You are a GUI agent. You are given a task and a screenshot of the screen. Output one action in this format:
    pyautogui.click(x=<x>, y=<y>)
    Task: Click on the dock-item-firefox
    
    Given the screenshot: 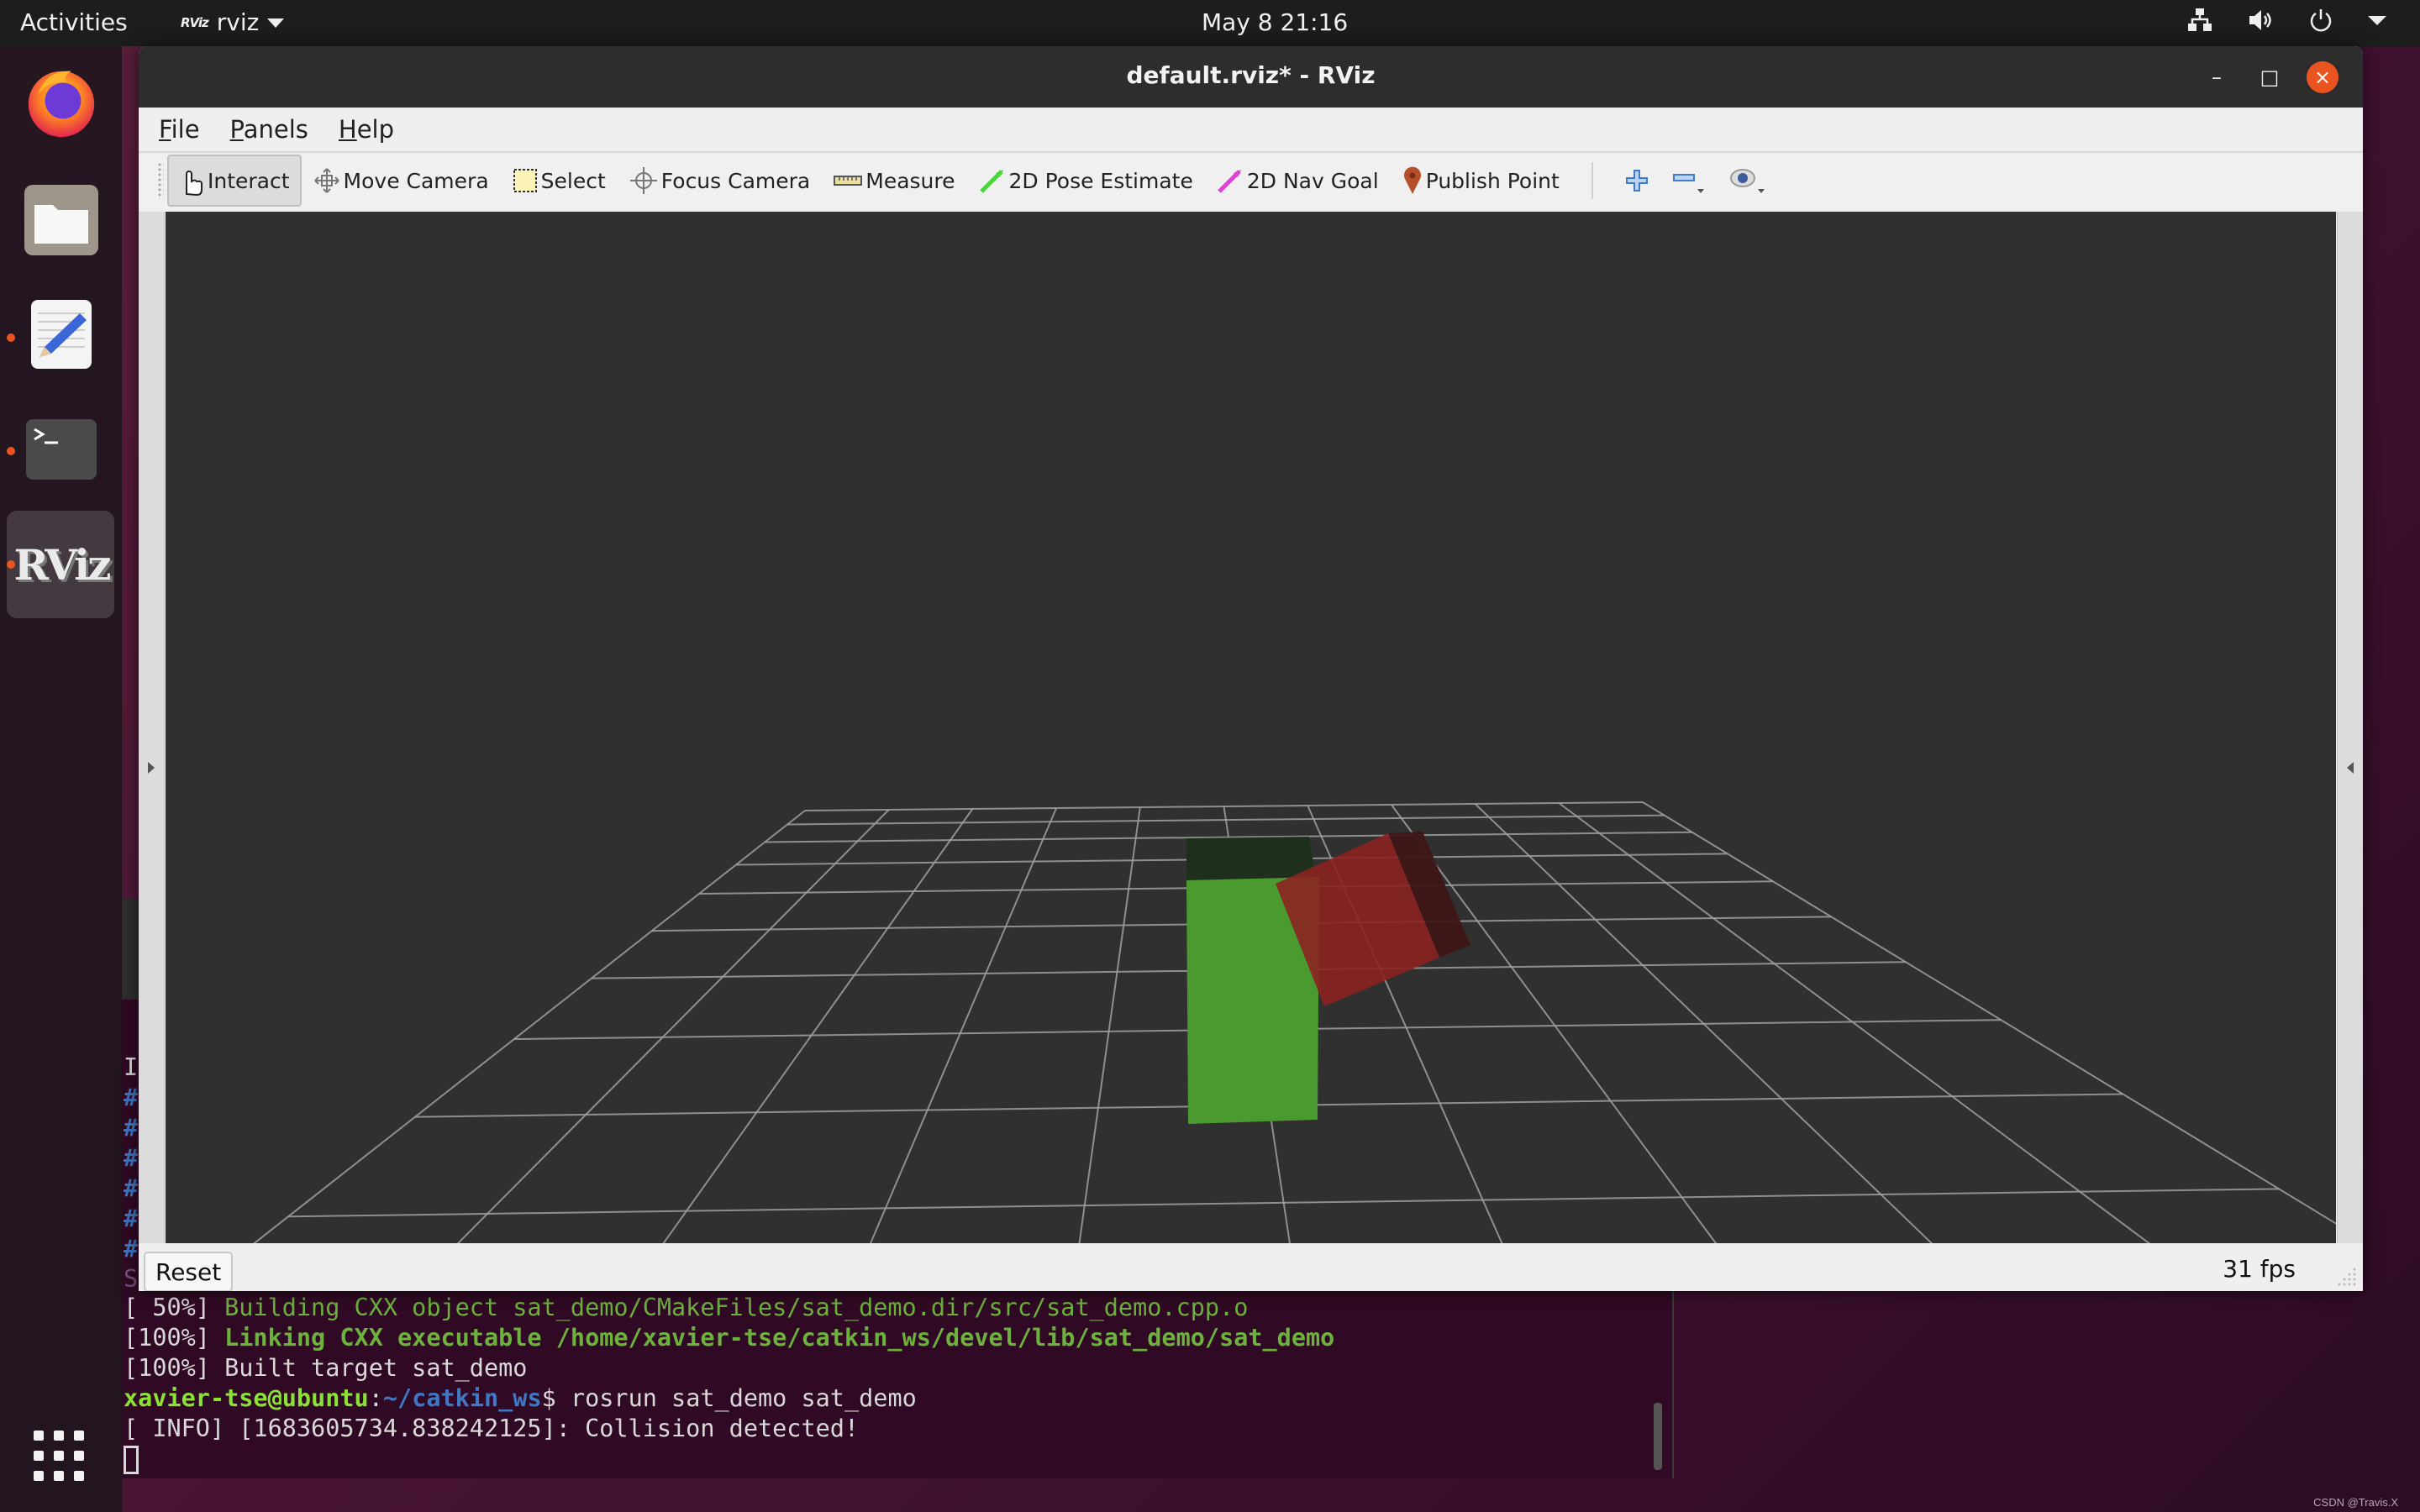 What is the action you would take?
    pyautogui.click(x=62, y=100)
    